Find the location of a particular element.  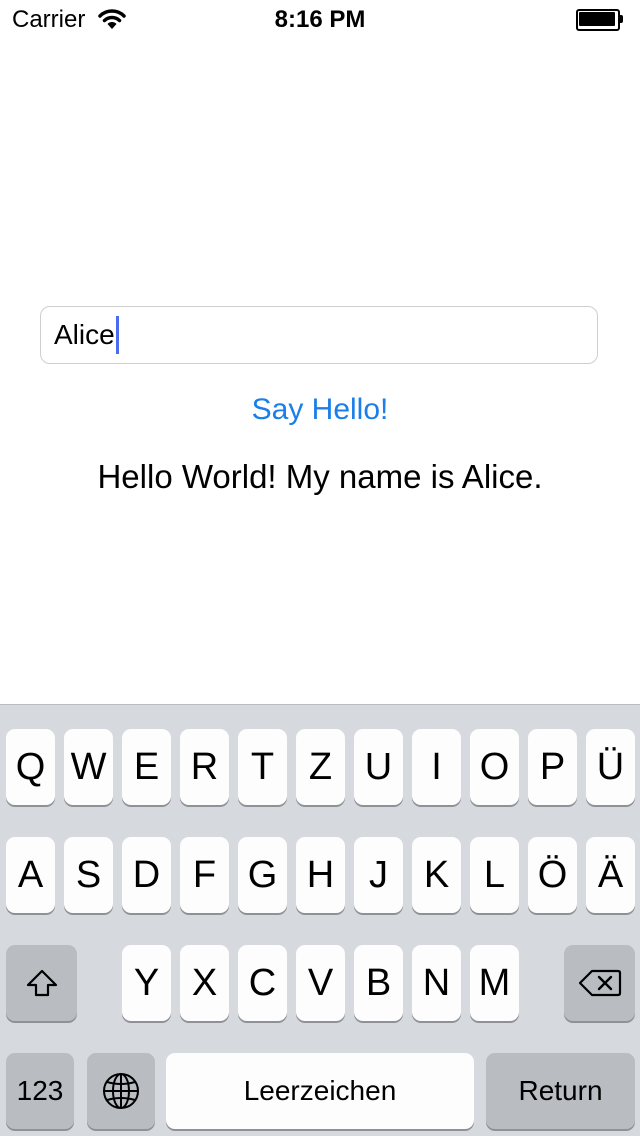

key-i: I is located at coordinates (436, 767).